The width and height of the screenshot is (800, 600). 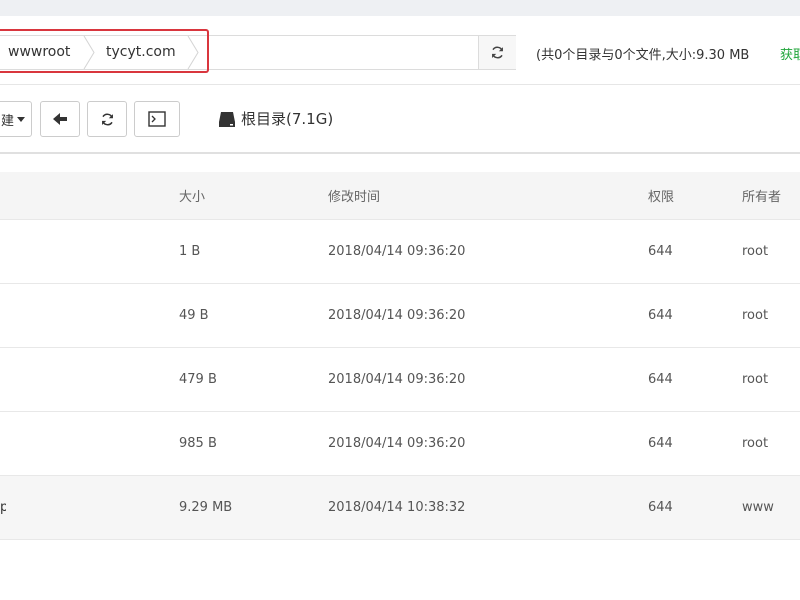 I want to click on terminal-button, so click(x=157, y=119).